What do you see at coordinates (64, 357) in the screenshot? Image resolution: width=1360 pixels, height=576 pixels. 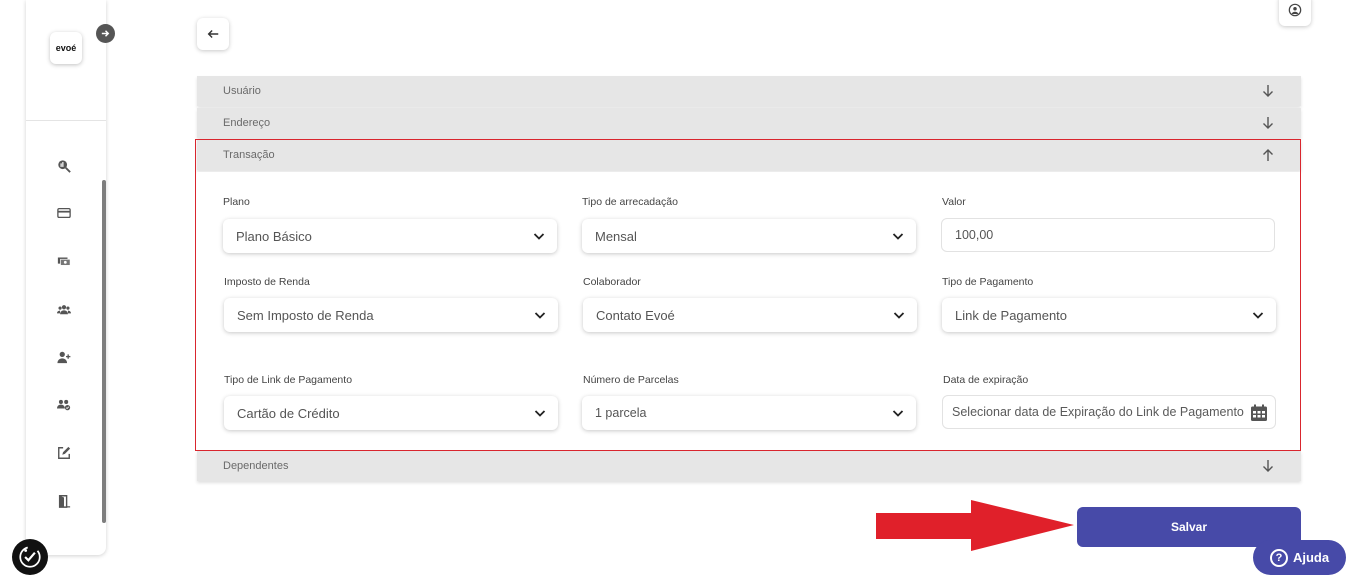 I see `user-add-icon` at bounding box center [64, 357].